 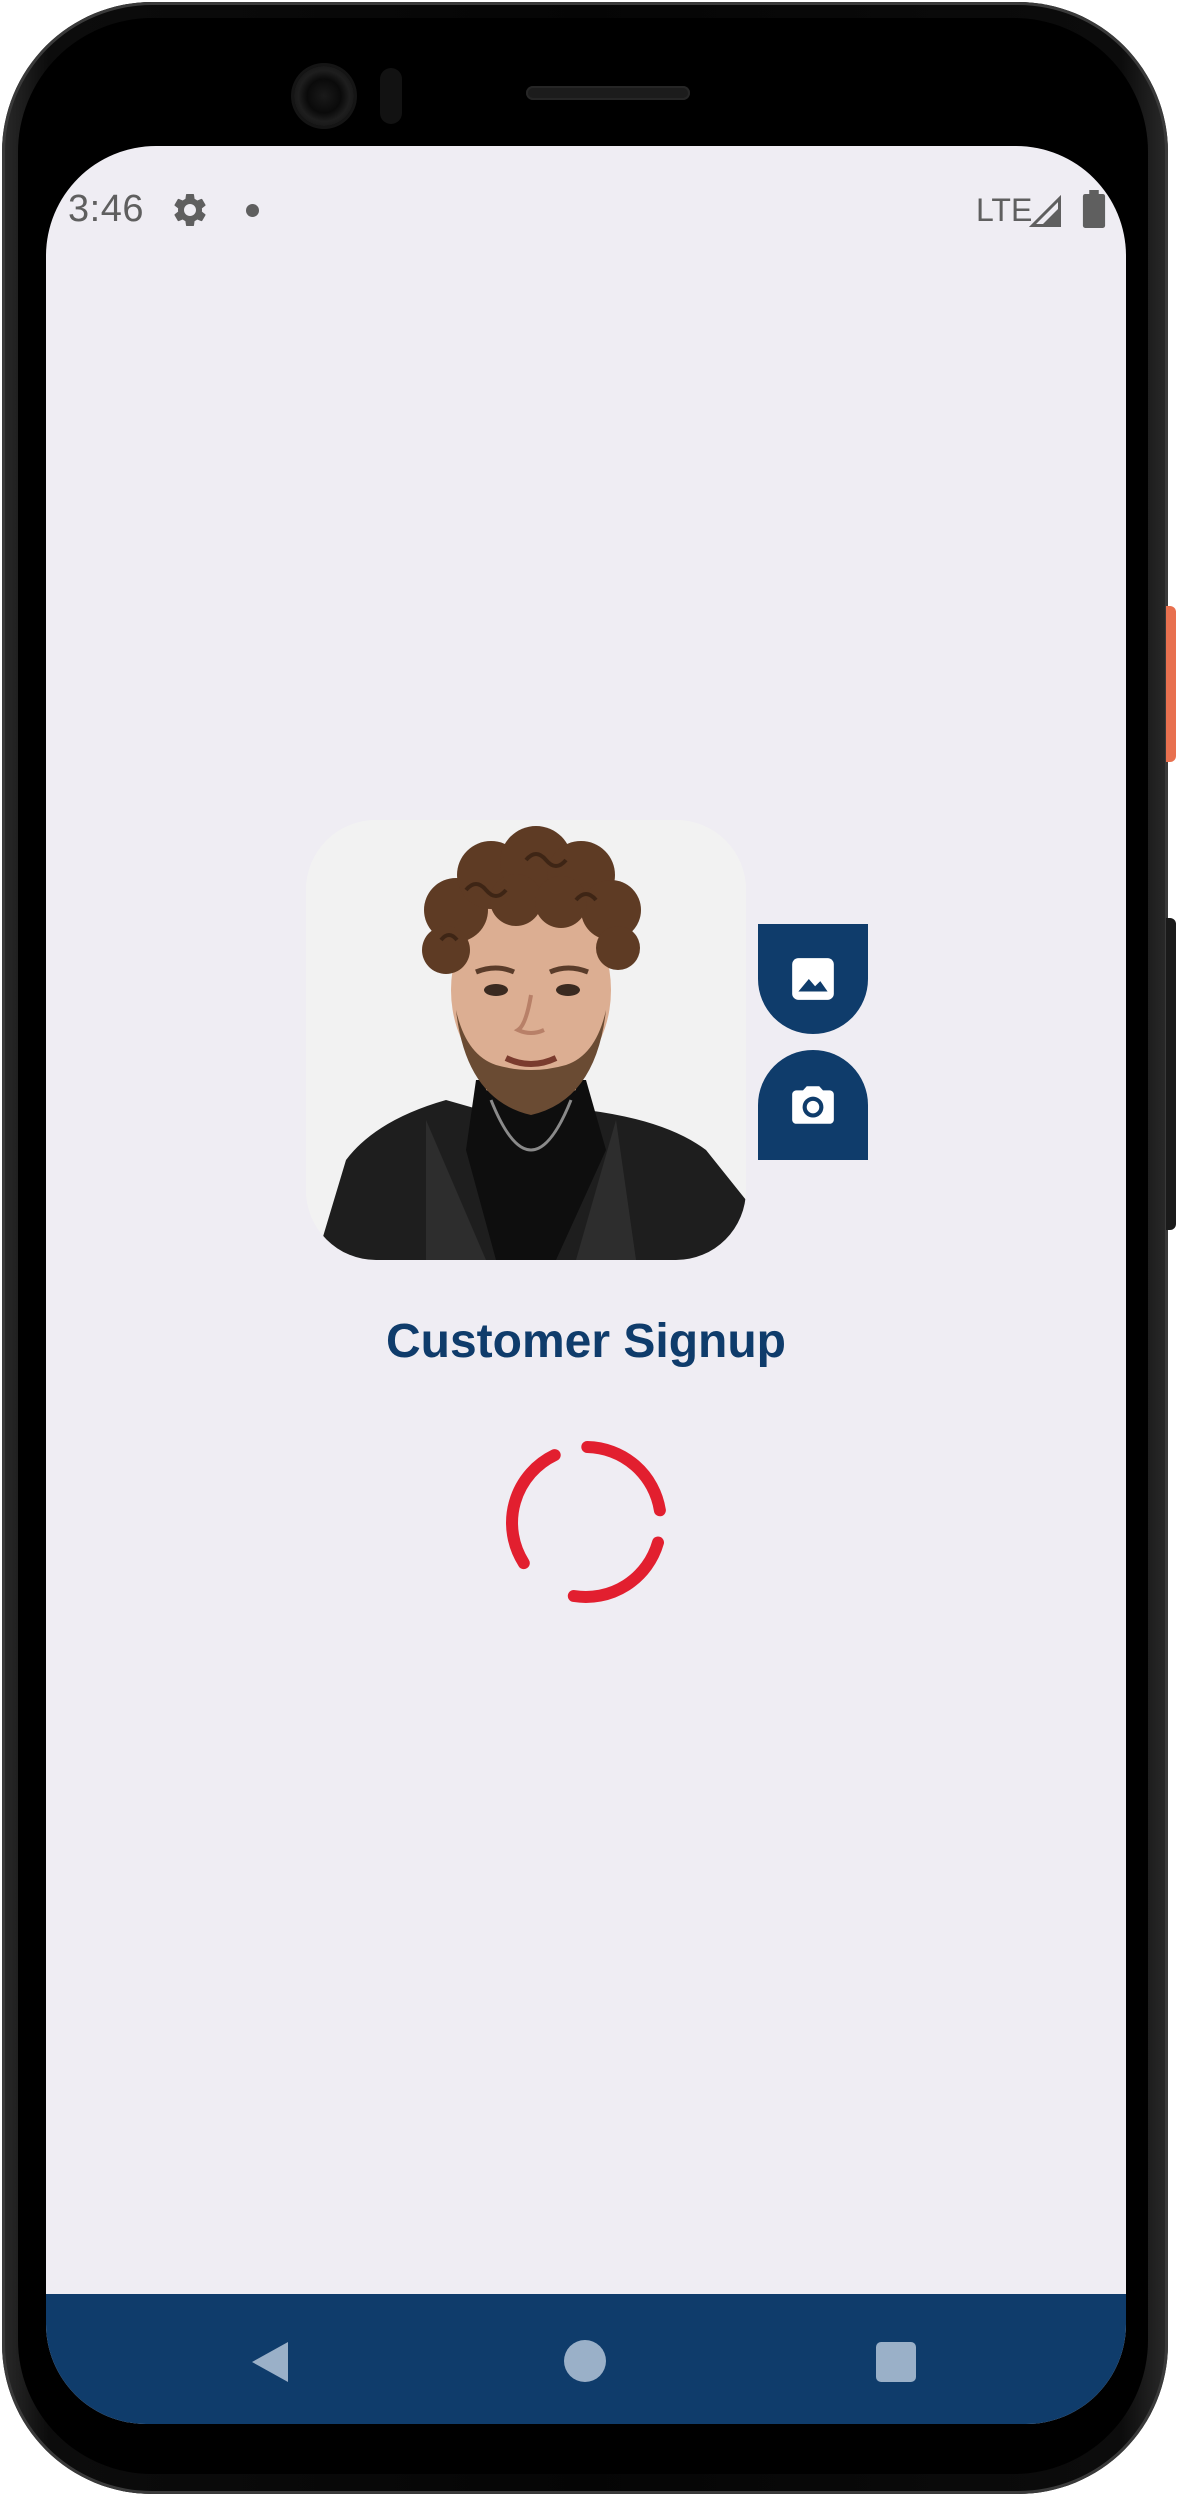 What do you see at coordinates (270, 2362) in the screenshot?
I see `back-icon` at bounding box center [270, 2362].